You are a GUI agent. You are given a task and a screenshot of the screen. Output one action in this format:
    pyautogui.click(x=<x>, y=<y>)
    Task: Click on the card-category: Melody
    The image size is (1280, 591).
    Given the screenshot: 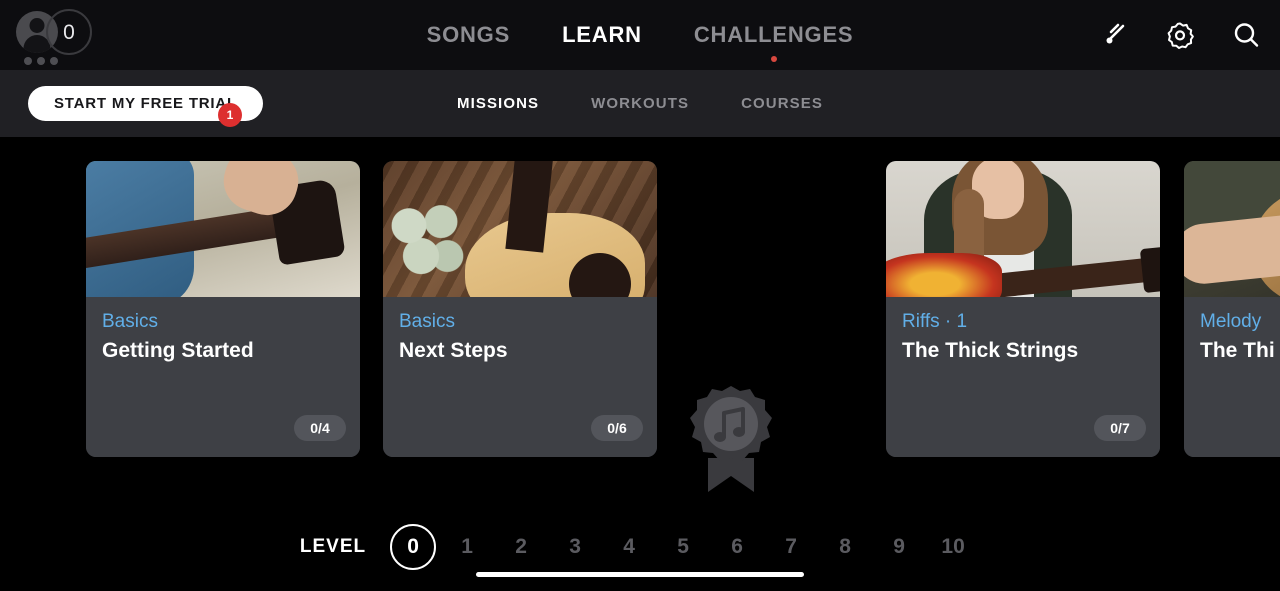 What is the action you would take?
    pyautogui.click(x=1231, y=321)
    